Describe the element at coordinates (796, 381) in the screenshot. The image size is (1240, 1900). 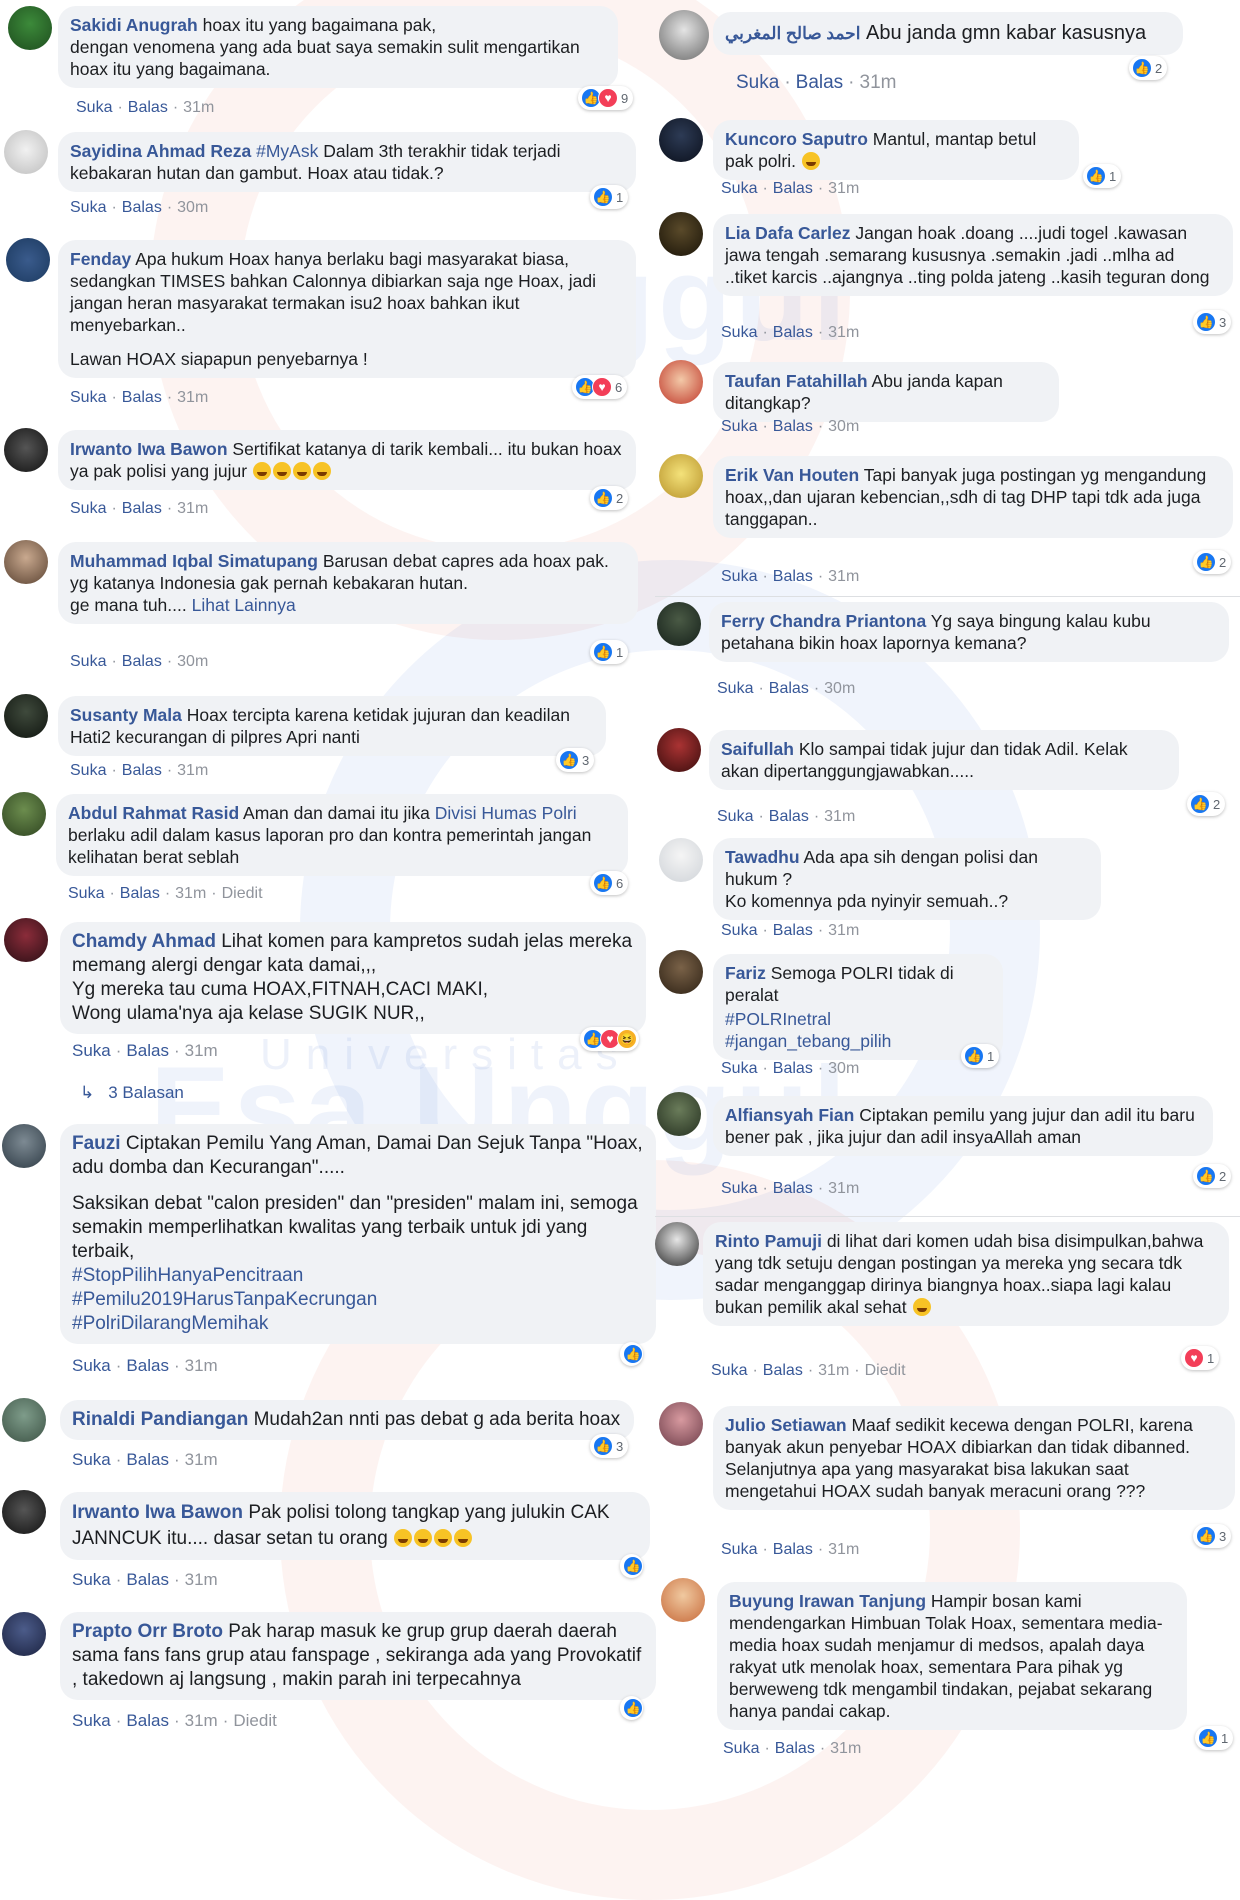
I see `commenter-name: Taufan Fatahillah` at that location.